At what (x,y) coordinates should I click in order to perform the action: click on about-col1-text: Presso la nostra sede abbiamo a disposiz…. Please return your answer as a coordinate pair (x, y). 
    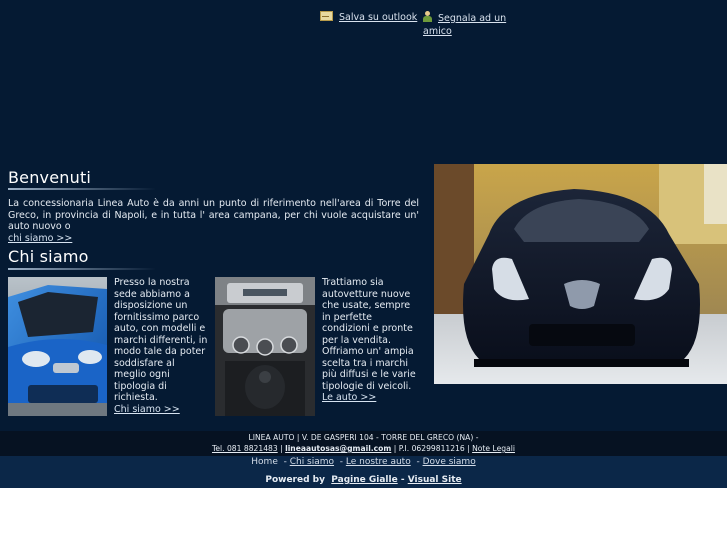
    Looking at the image, I should click on (161, 340).